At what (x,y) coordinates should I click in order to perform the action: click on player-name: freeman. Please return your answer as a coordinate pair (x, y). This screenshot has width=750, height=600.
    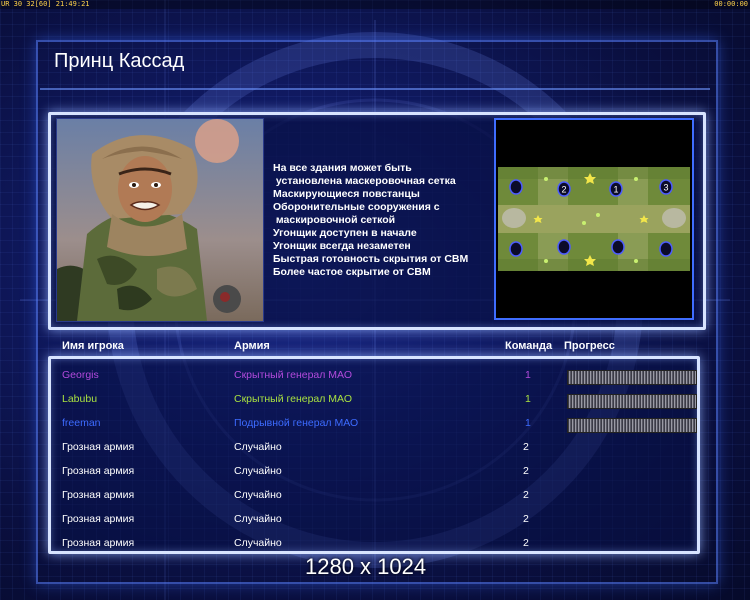
    Looking at the image, I should click on (81, 423).